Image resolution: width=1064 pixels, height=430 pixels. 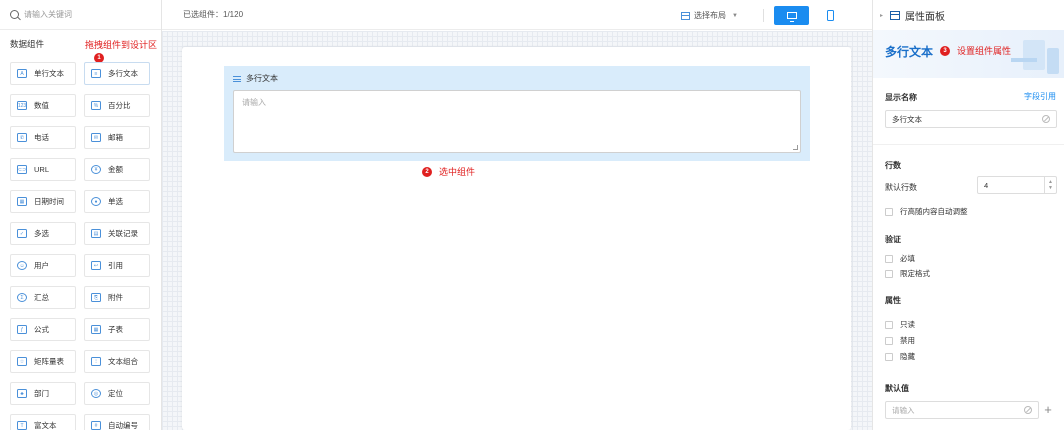 I want to click on component-item-label: URL, so click(x=42, y=169).